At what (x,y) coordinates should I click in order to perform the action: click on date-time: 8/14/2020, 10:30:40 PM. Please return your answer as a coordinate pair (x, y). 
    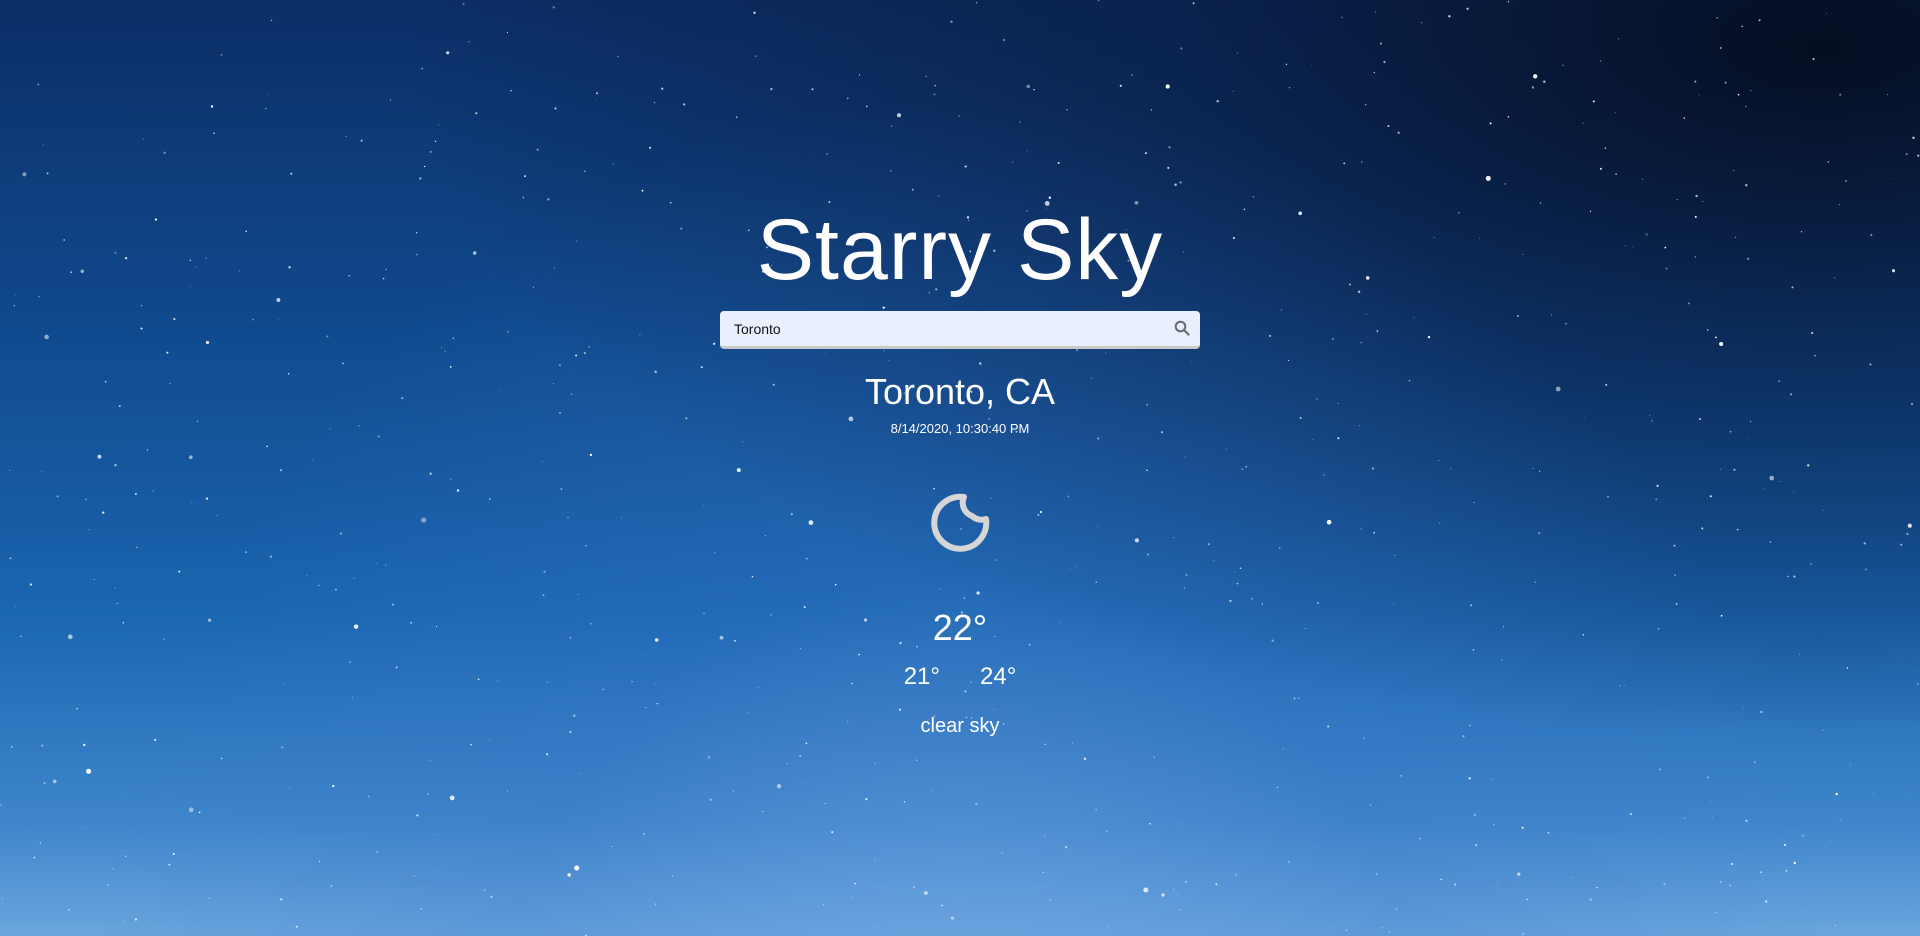
    Looking at the image, I should click on (960, 428).